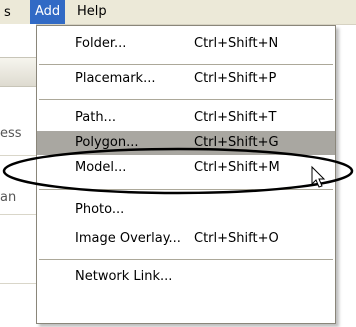 The height and width of the screenshot is (327, 356). Describe the element at coordinates (11, 133) in the screenshot. I see `app-text-fragment: ess` at that location.